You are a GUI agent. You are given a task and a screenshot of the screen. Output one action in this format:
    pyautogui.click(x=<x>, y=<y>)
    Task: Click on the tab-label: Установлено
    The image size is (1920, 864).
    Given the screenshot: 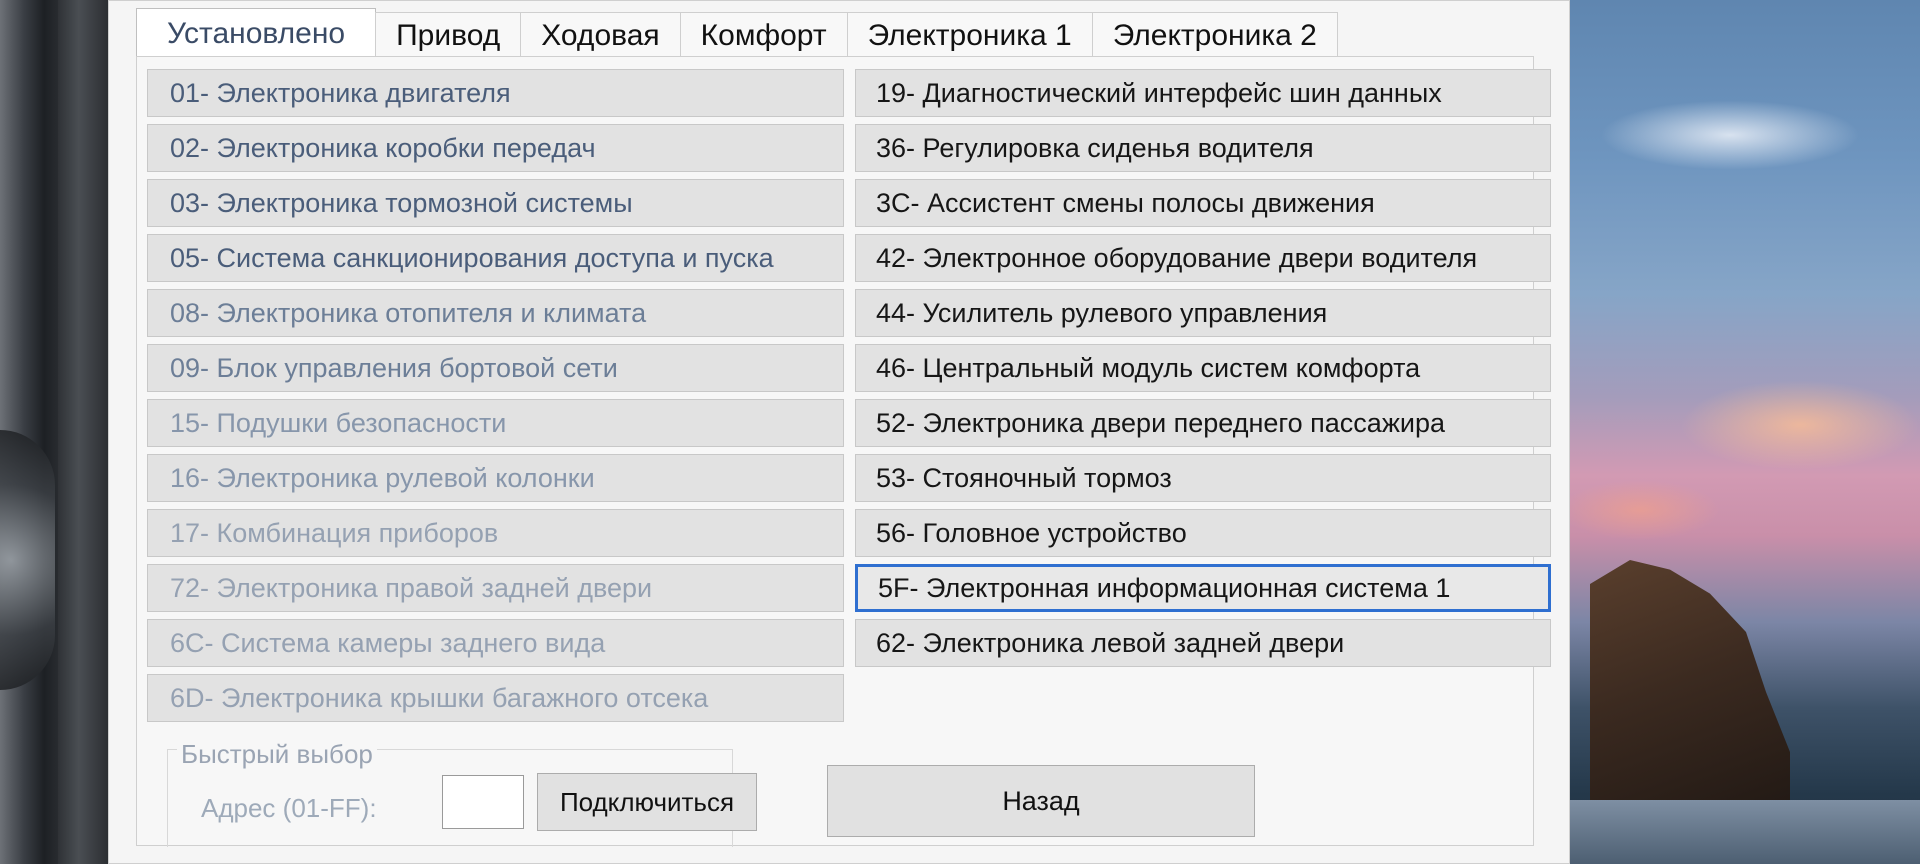 What is the action you would take?
    pyautogui.click(x=256, y=33)
    